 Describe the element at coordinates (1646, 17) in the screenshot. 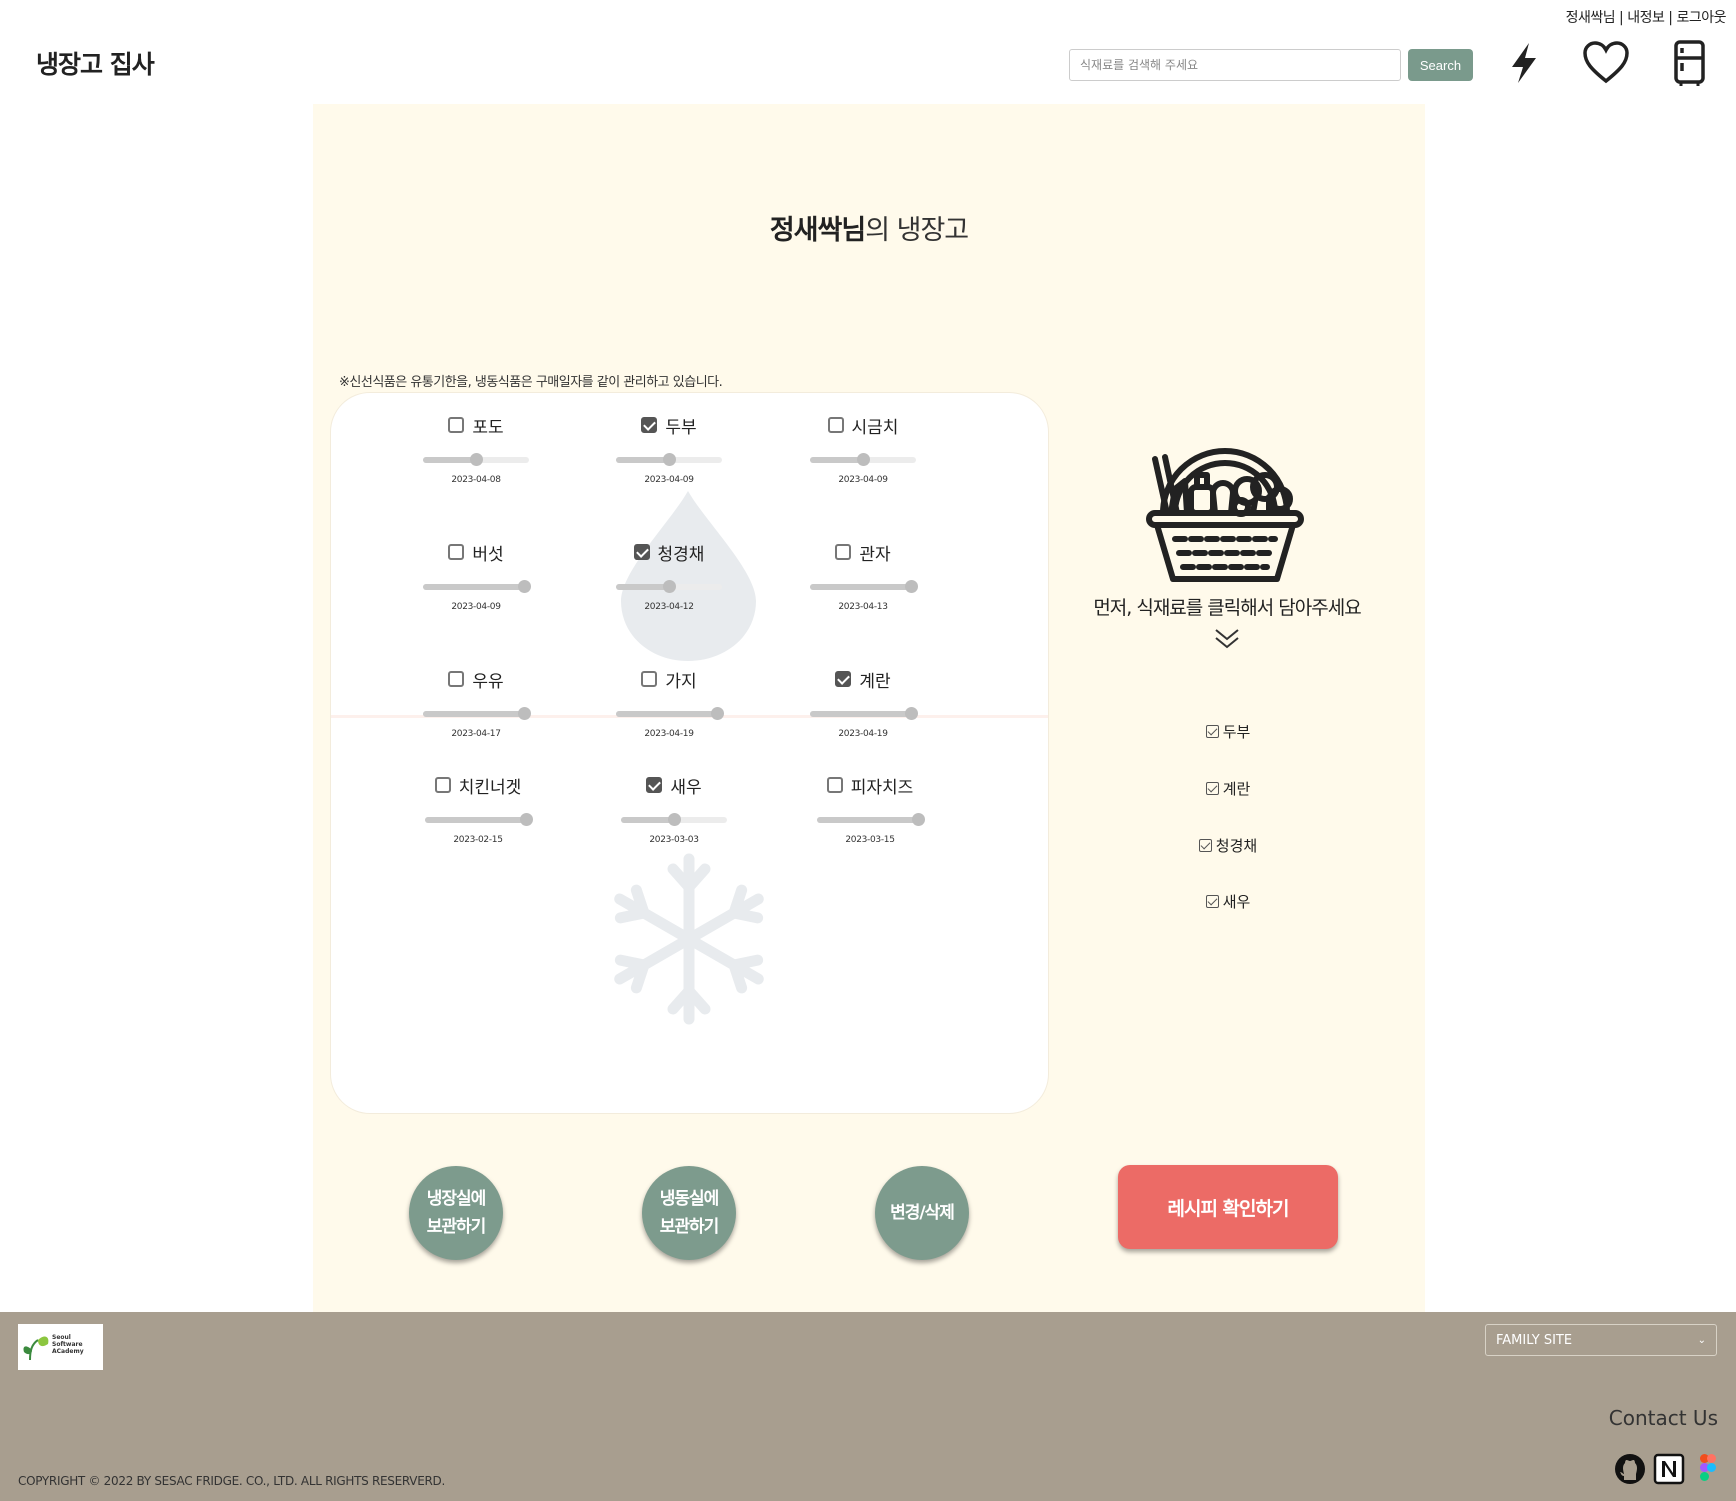

I see `user-links: 정새싹님 | 내정보 | 로그아웃` at that location.